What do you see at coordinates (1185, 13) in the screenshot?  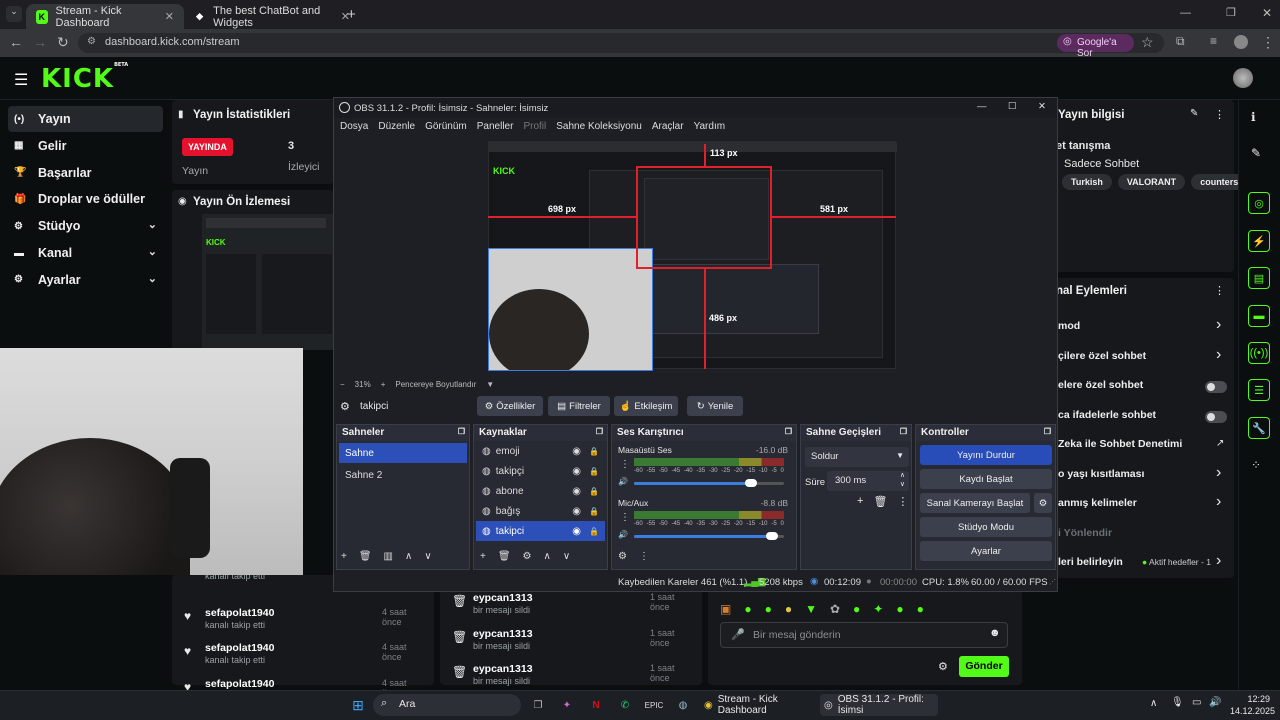 I see `minimize-window-button: —` at bounding box center [1185, 13].